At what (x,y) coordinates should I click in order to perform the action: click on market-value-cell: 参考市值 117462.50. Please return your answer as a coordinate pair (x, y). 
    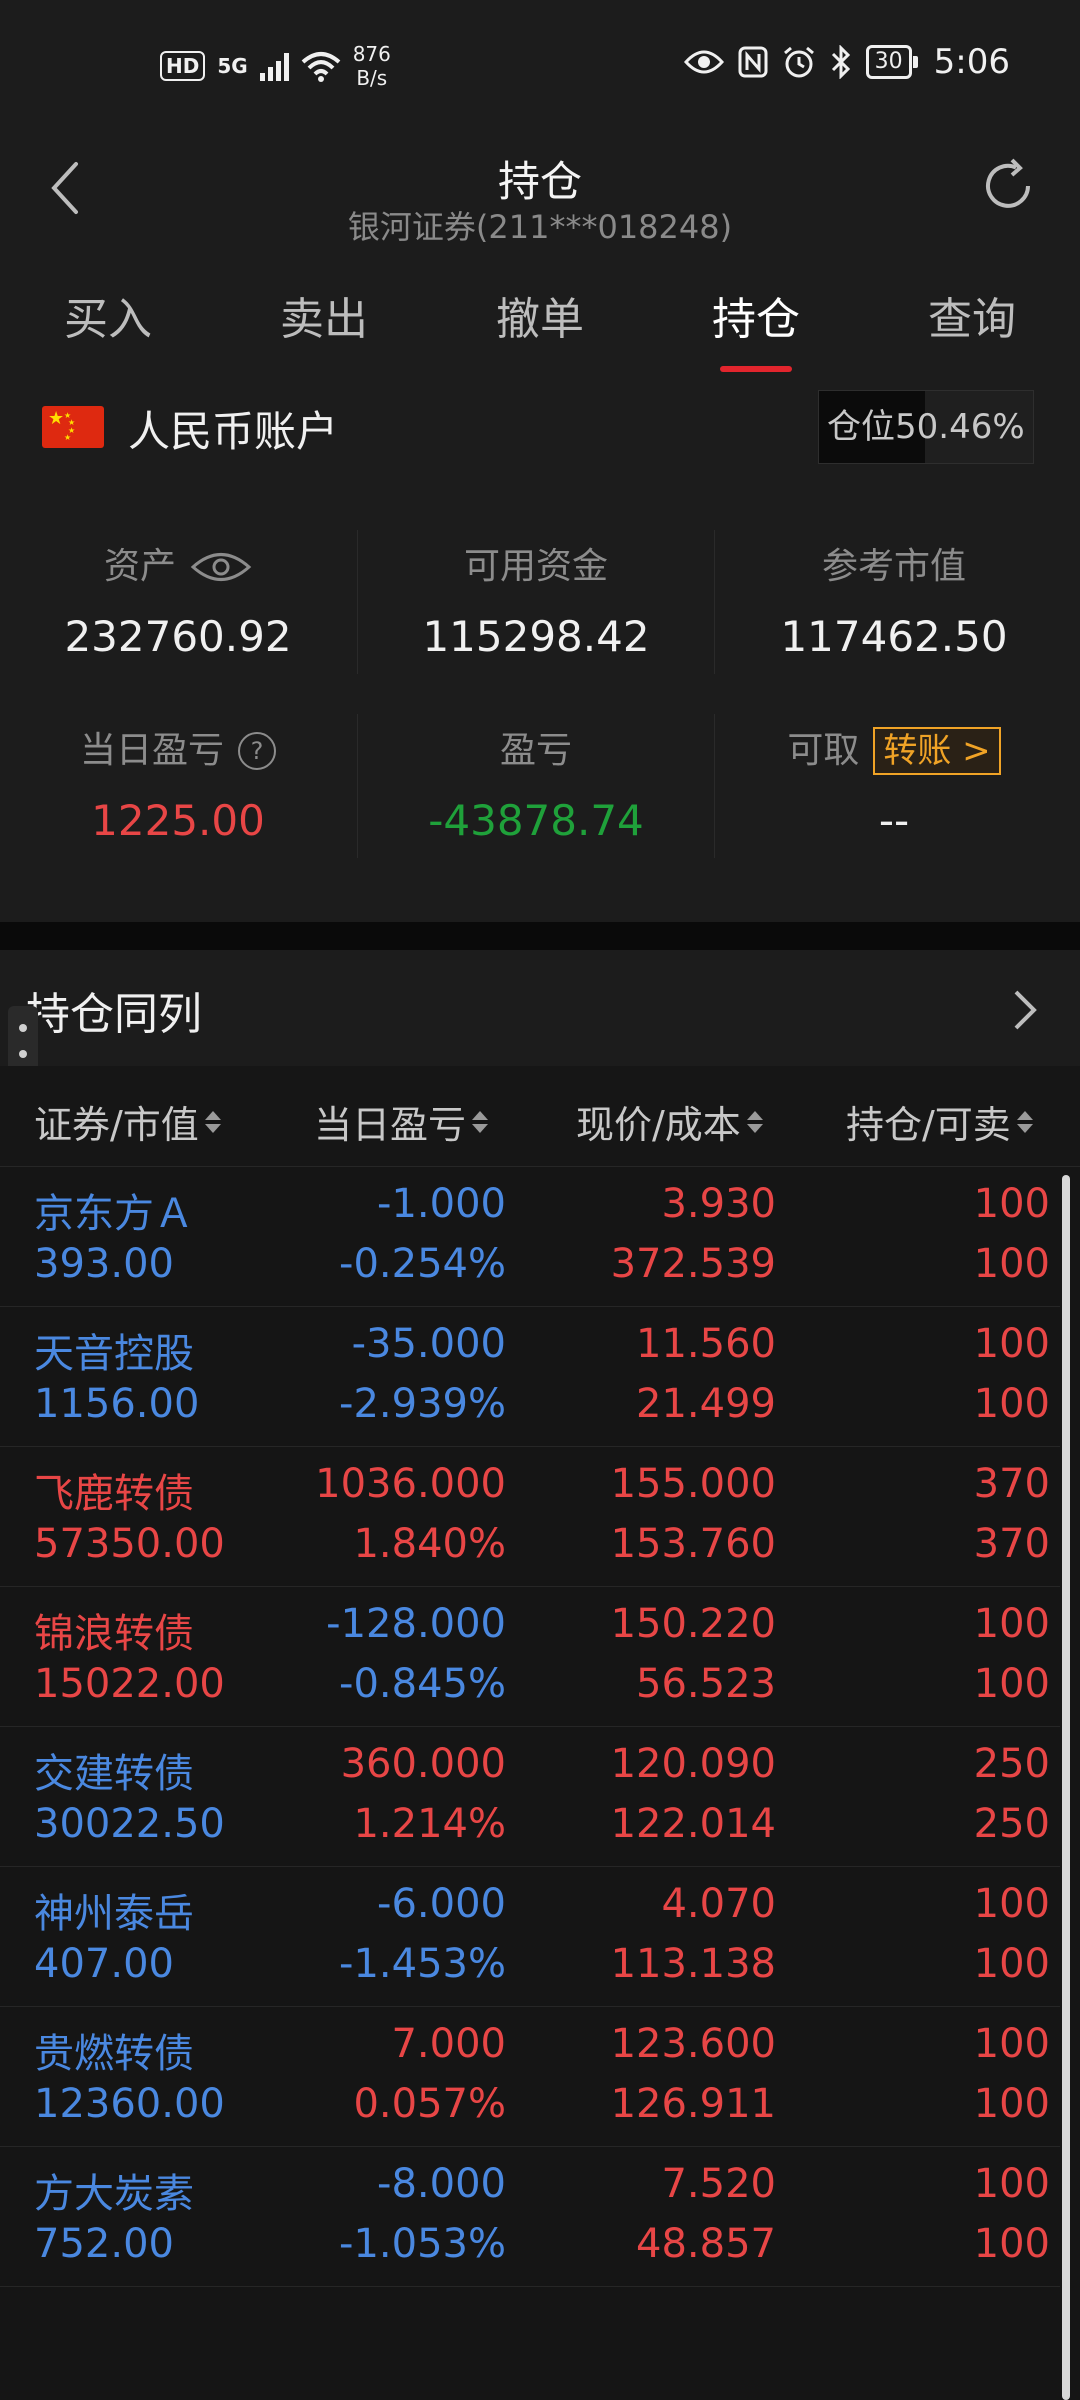
    Looking at the image, I should click on (894, 601).